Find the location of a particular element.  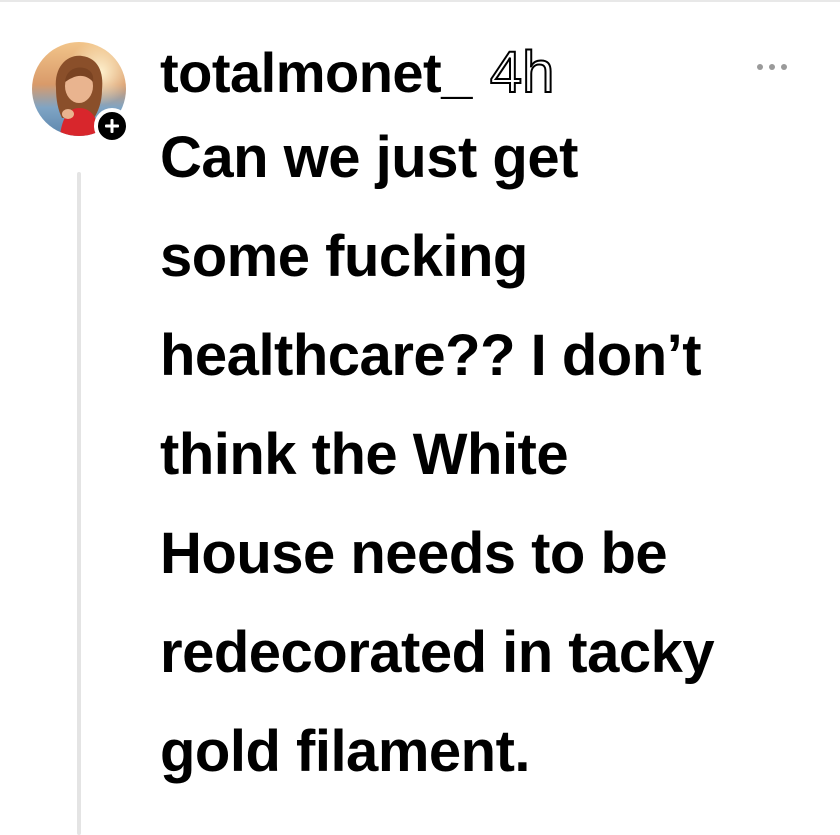

timestamp: 4h is located at coordinates (522, 72).